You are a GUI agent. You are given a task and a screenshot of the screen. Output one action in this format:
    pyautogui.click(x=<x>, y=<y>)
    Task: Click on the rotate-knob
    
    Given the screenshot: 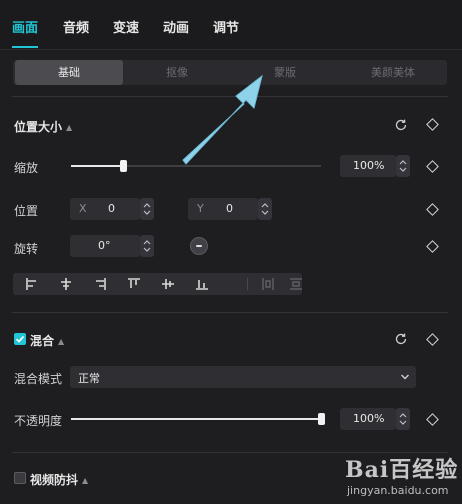 What is the action you would take?
    pyautogui.click(x=199, y=246)
    